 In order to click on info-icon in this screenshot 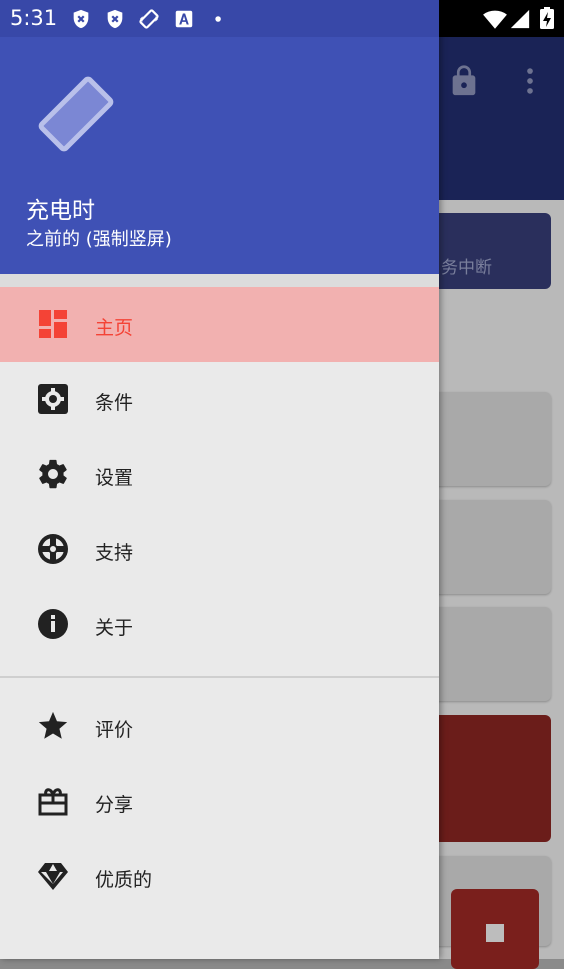, I will do `click(53, 624)`.